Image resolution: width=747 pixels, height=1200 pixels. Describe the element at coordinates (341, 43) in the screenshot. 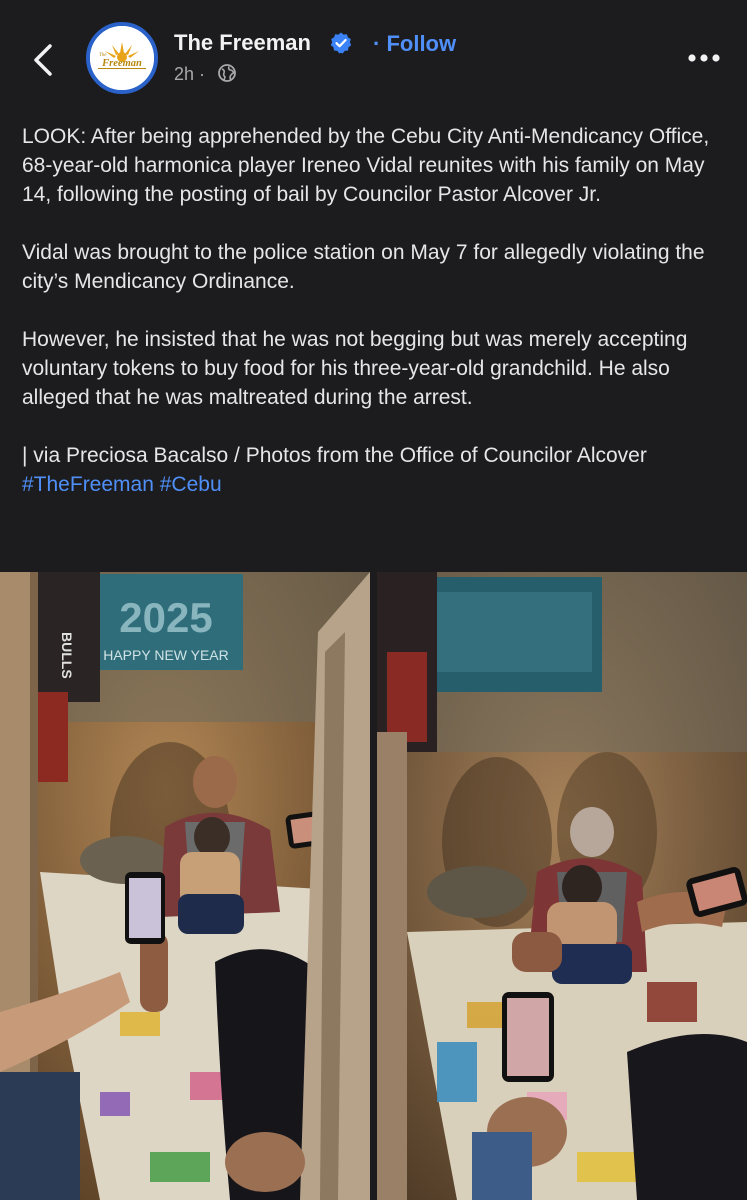

I see `verified-badge-icon` at that location.